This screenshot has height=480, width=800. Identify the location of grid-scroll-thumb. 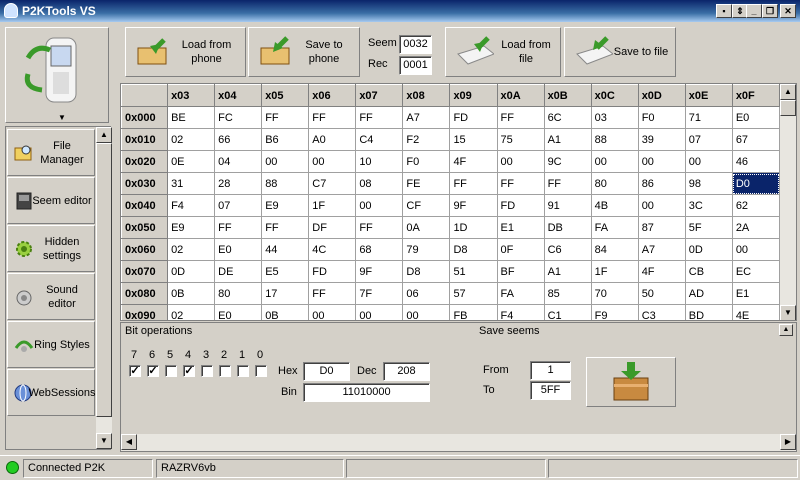
(788, 108).